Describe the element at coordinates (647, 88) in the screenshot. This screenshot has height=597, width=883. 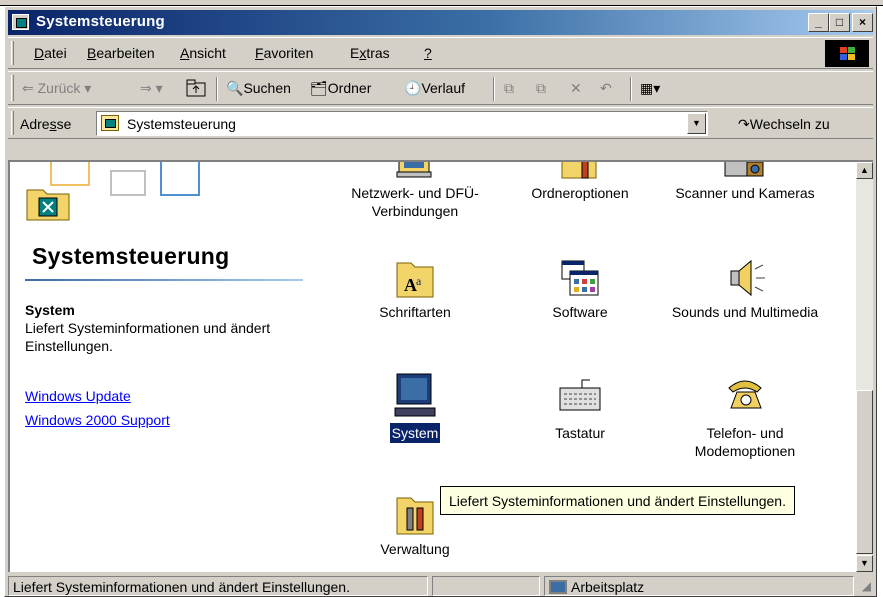
I see `views-icon: ▦` at that location.